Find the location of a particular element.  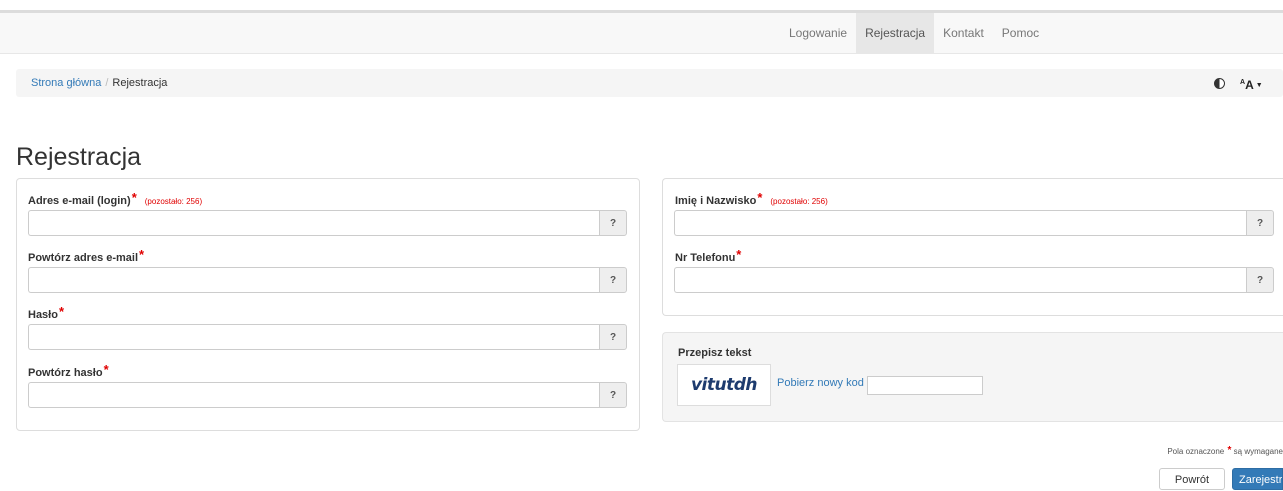

password-label-text: Hasło is located at coordinates (43, 315).